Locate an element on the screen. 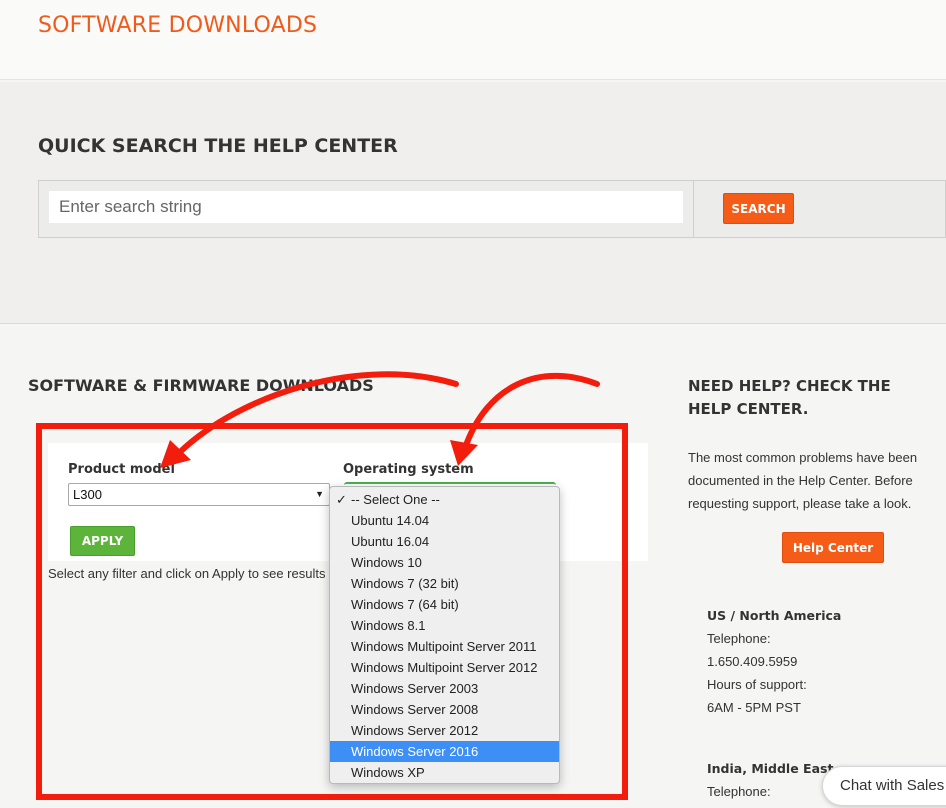 This screenshot has height=808, width=946. product-model-select: L300 ▼ is located at coordinates (199, 494).